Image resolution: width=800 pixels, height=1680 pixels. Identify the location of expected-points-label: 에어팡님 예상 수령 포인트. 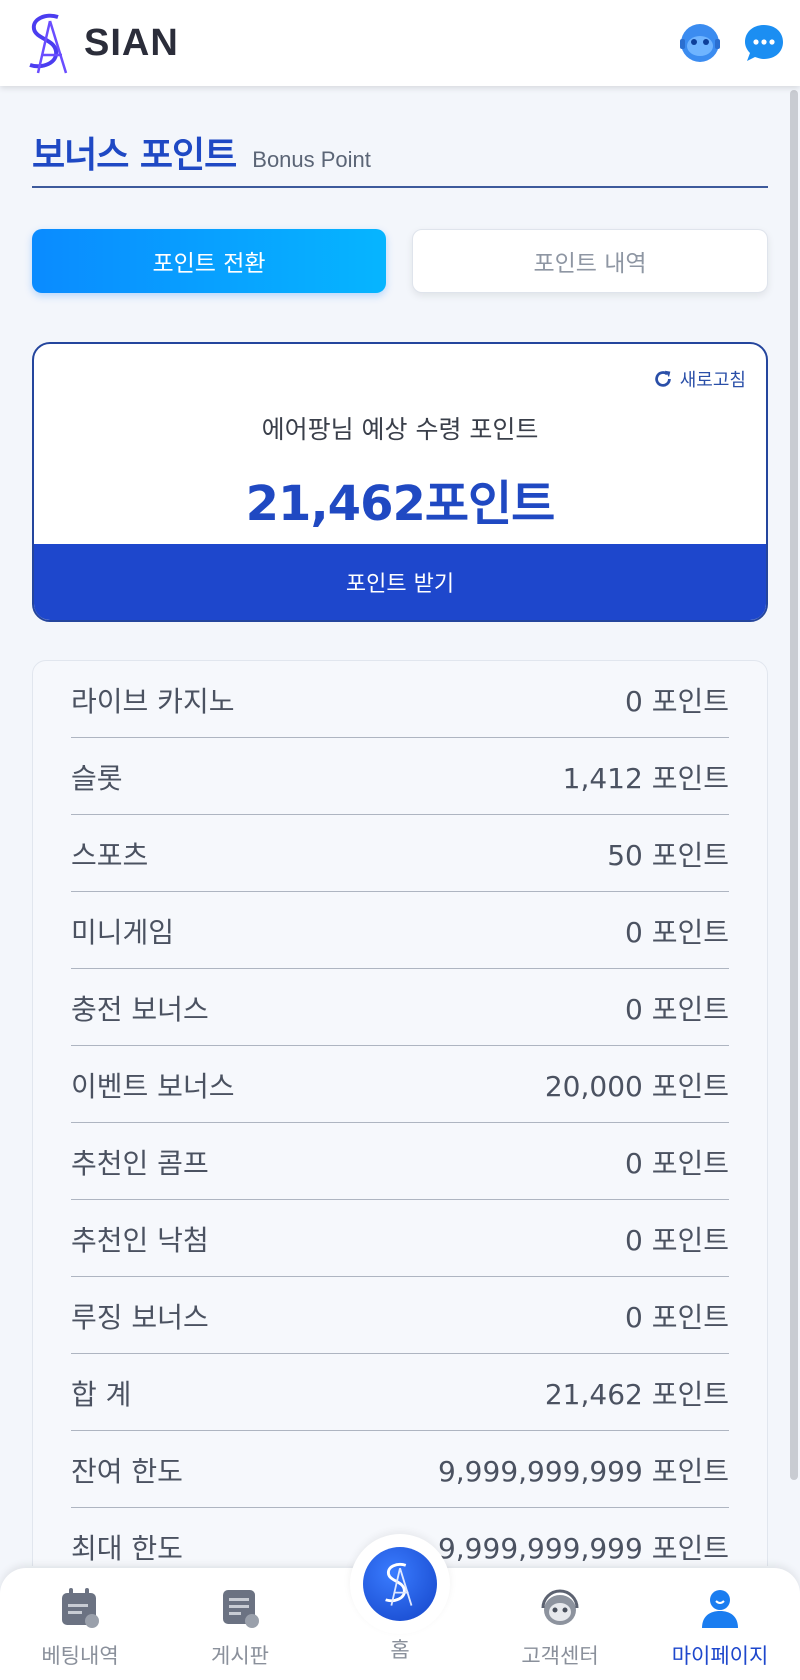
(400, 429).